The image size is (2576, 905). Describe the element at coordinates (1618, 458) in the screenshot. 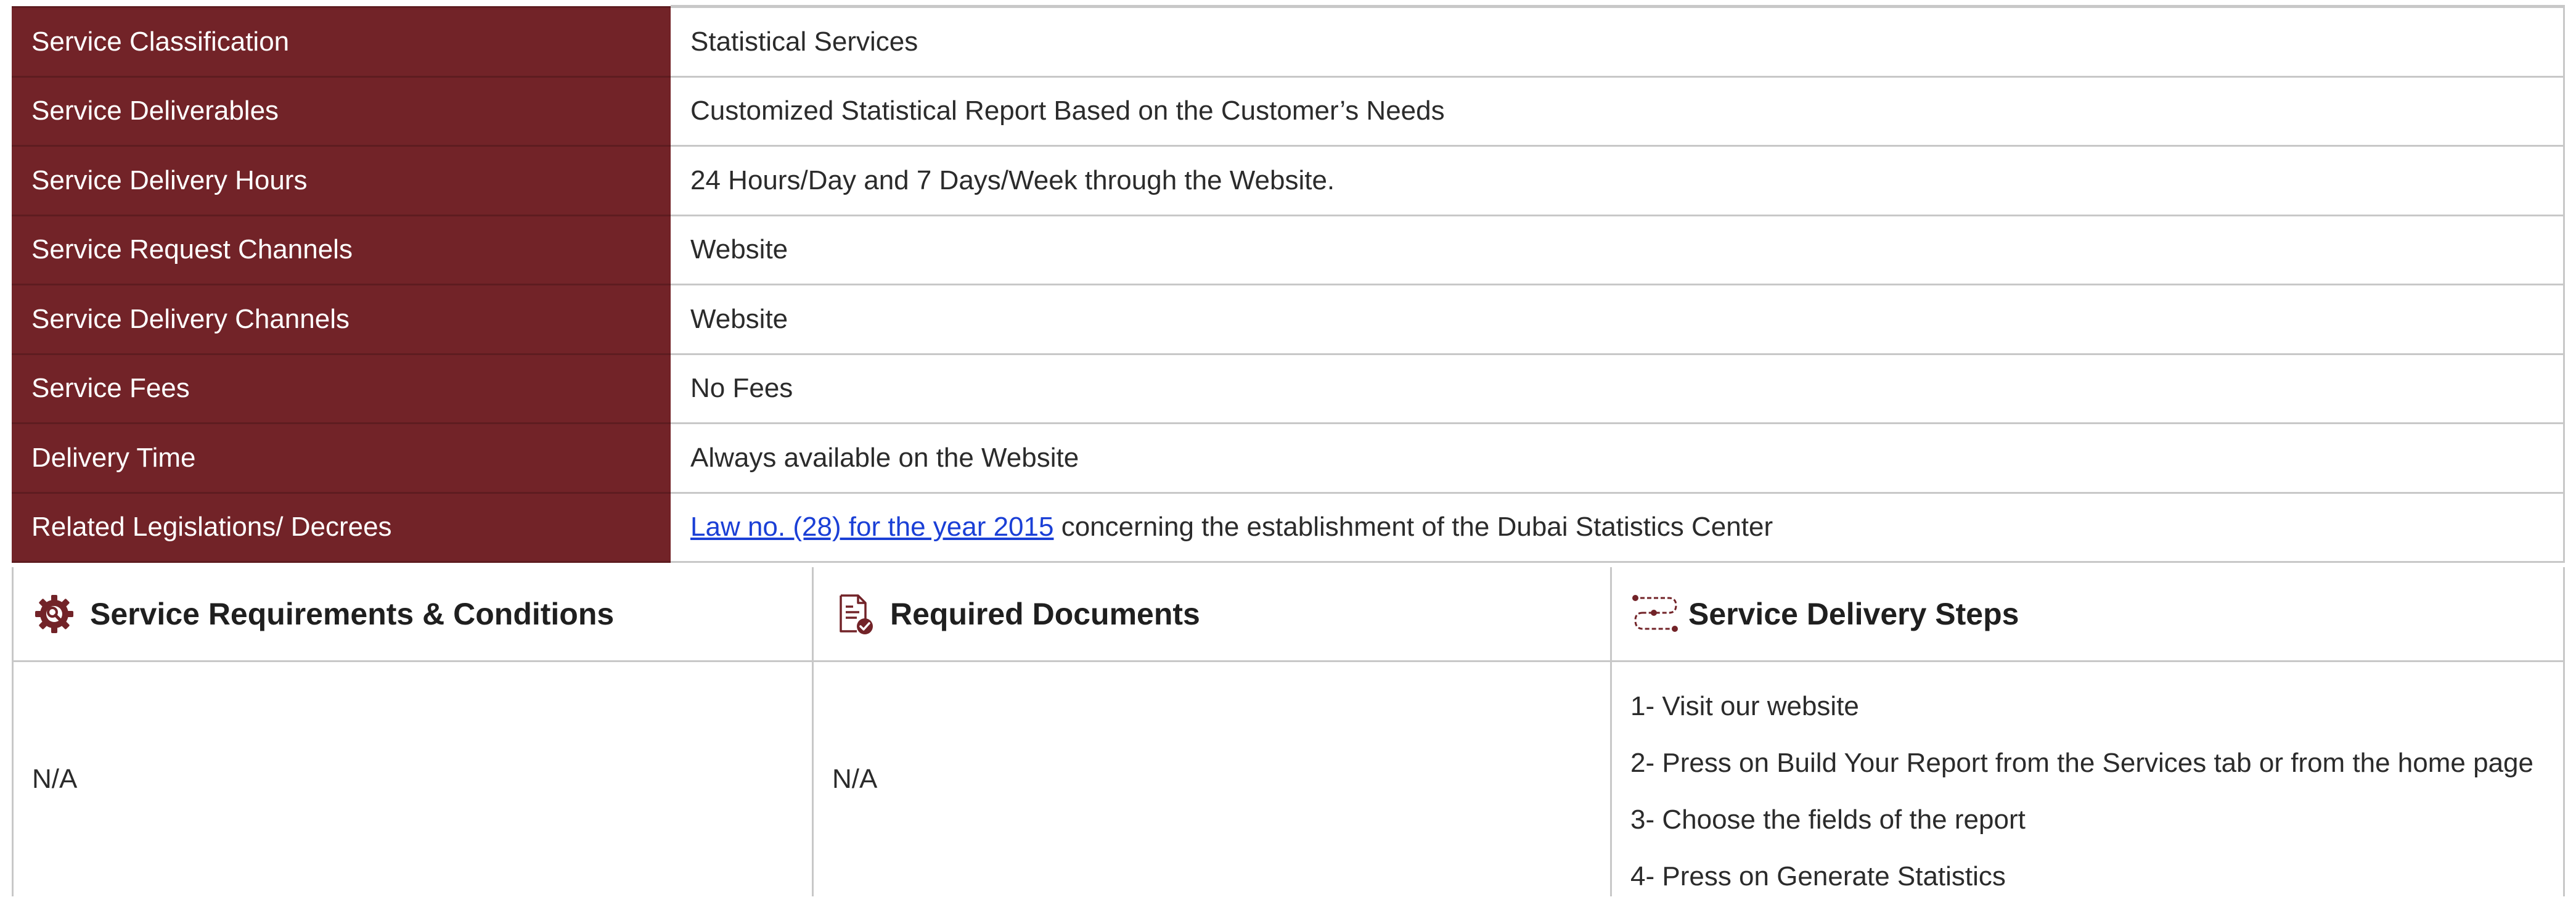

I see `row-value: Always available on the Website` at that location.